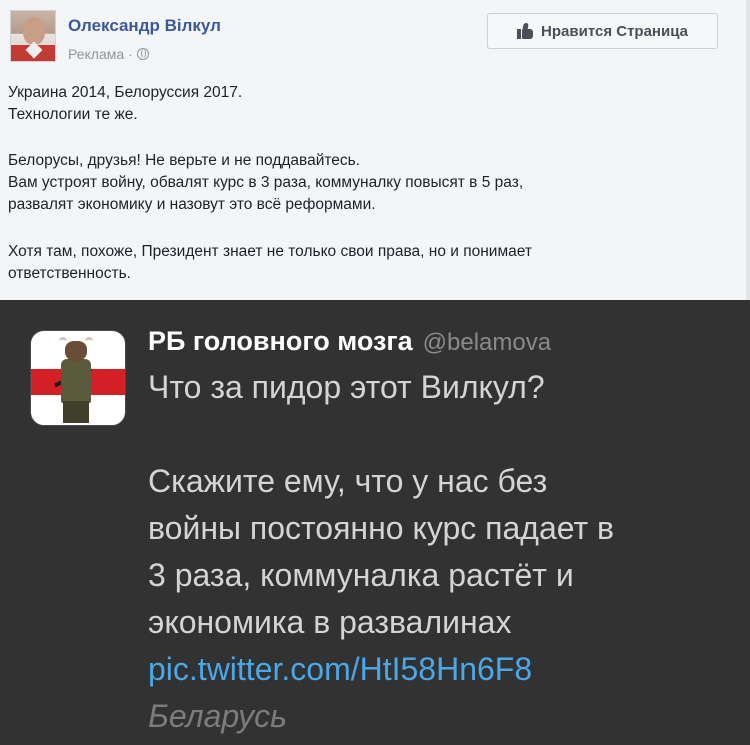  What do you see at coordinates (73, 114) in the screenshot?
I see `post-line: Технологии те же.` at bounding box center [73, 114].